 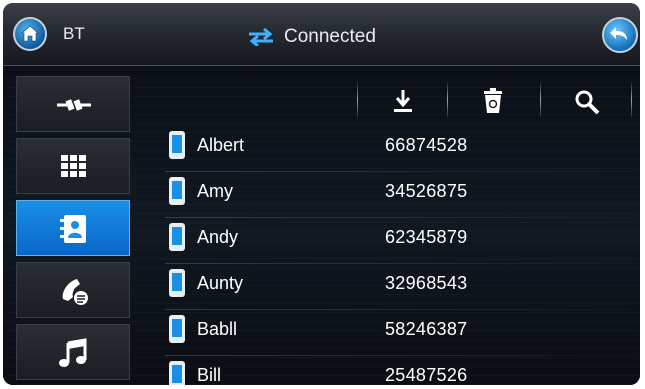 I want to click on home-icon, so click(x=30, y=33).